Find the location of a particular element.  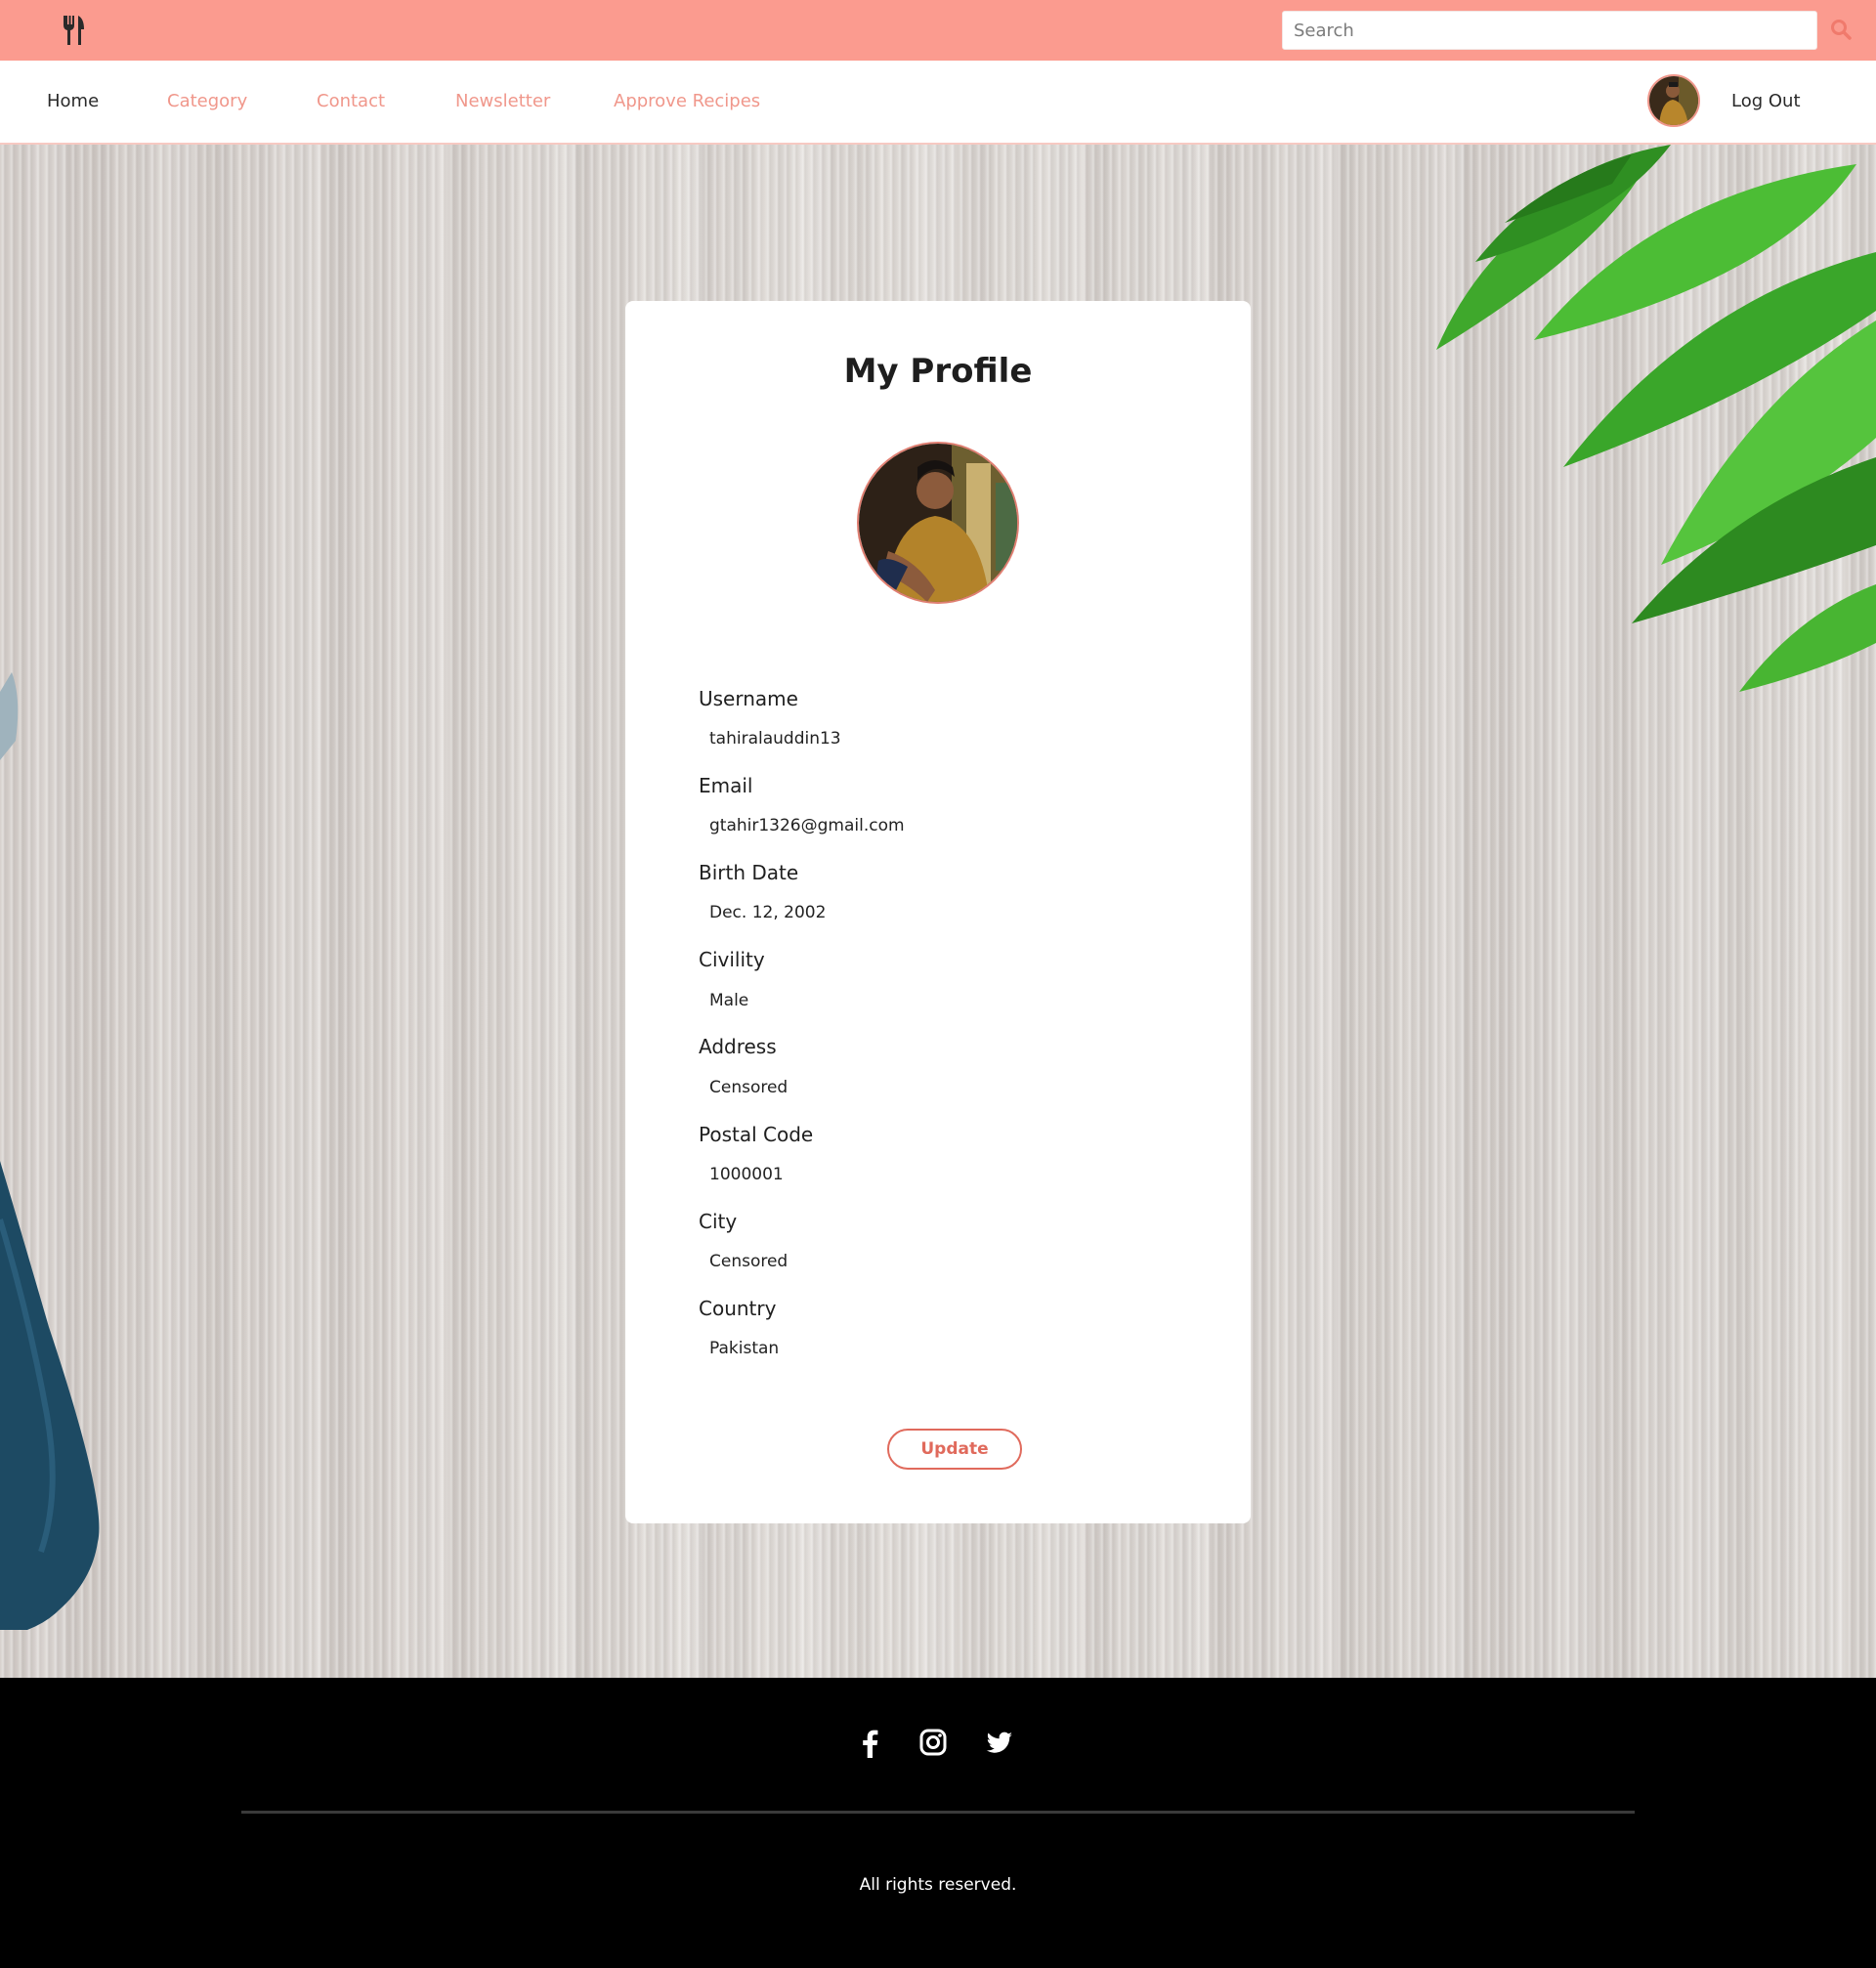

plant-decoration is located at coordinates (1656, 418).